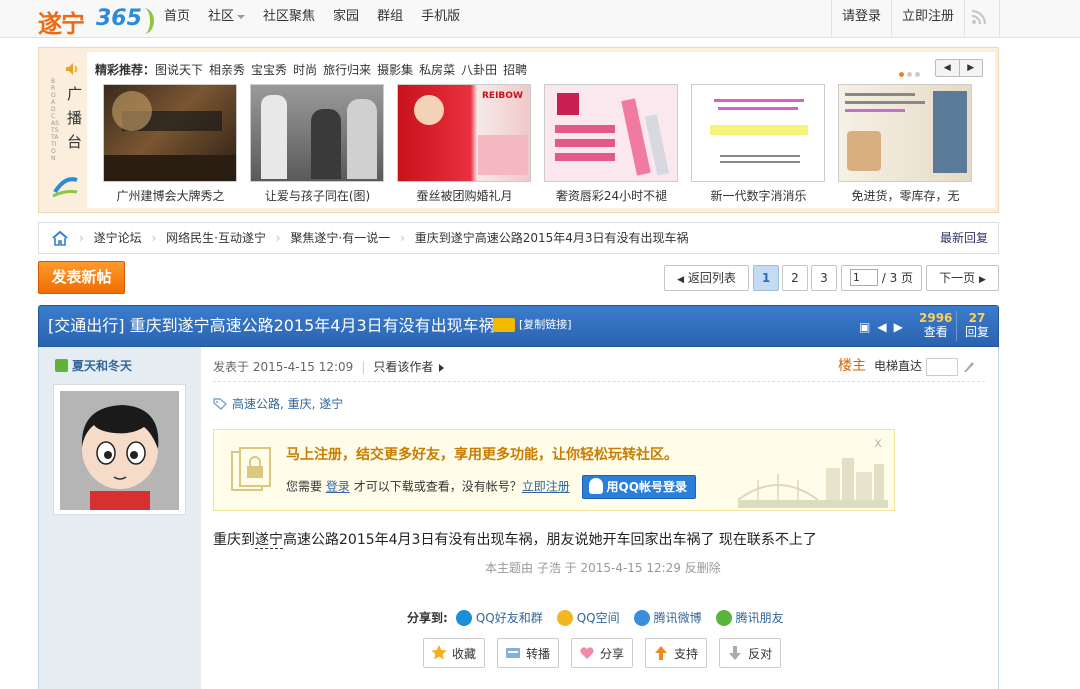  Describe the element at coordinates (216, 238) in the screenshot. I see `breadcrumb-item: 网络民生·互动遂宁` at that location.